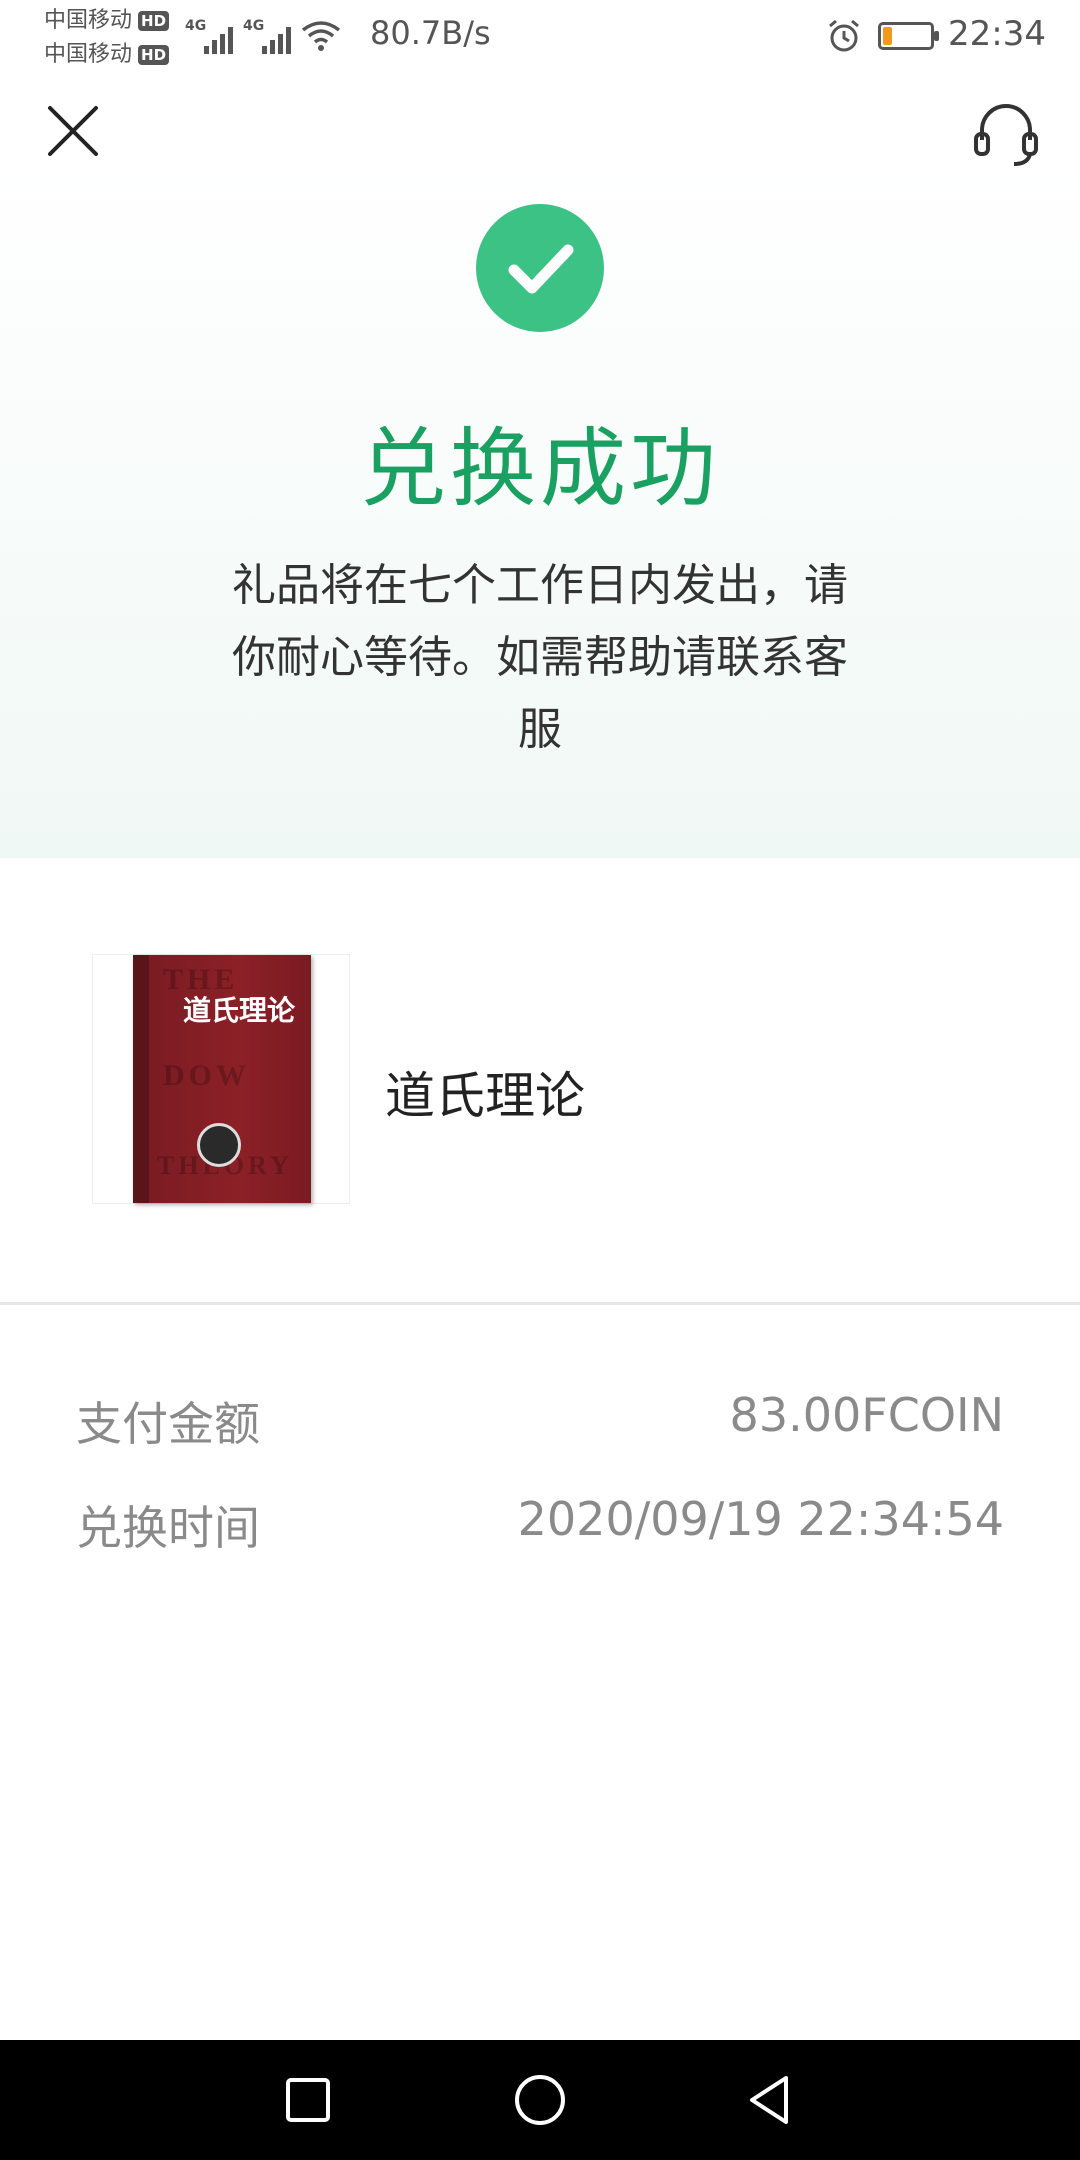 Image resolution: width=1080 pixels, height=2160 pixels. I want to click on headset-icon, so click(1006, 134).